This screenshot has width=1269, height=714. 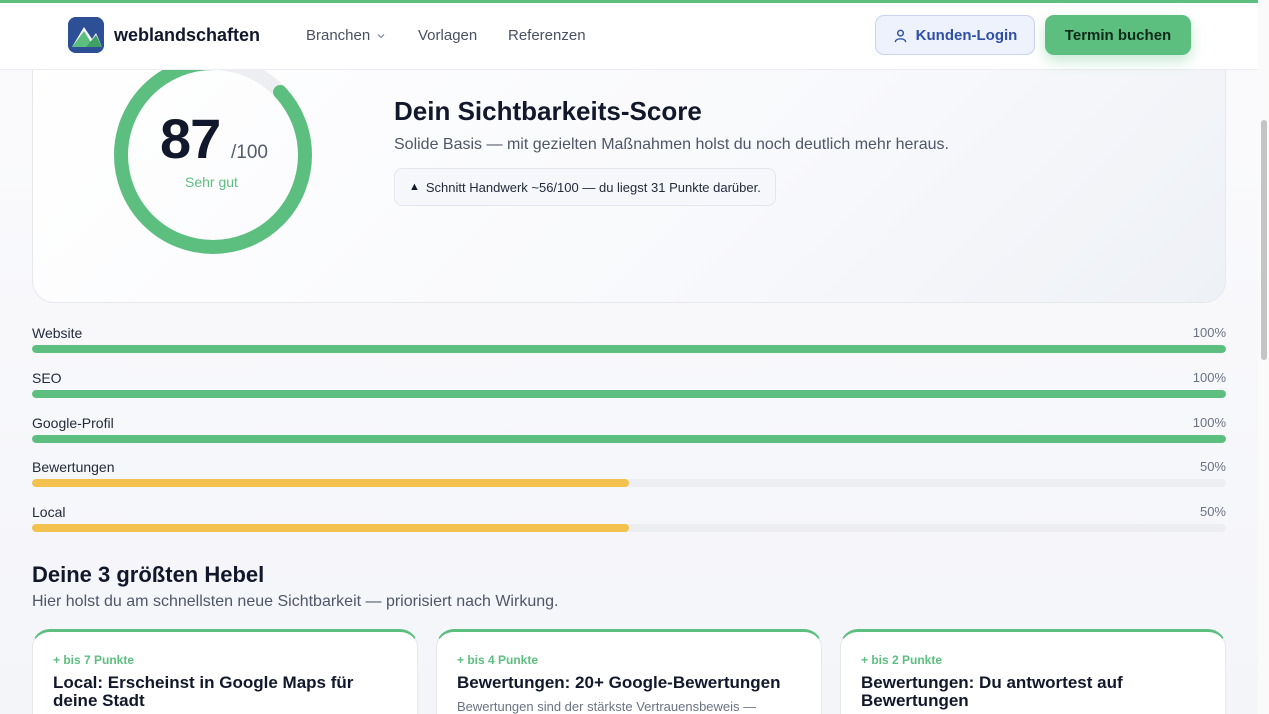 What do you see at coordinates (73, 422) in the screenshot?
I see `bar-label: Google-Profil` at bounding box center [73, 422].